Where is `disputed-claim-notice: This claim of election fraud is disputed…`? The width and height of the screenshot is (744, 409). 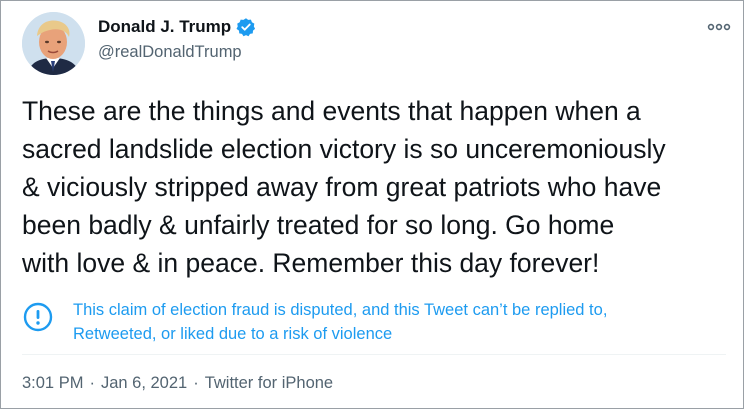
disputed-claim-notice: This claim of election fraud is disputed… is located at coordinates (371, 323).